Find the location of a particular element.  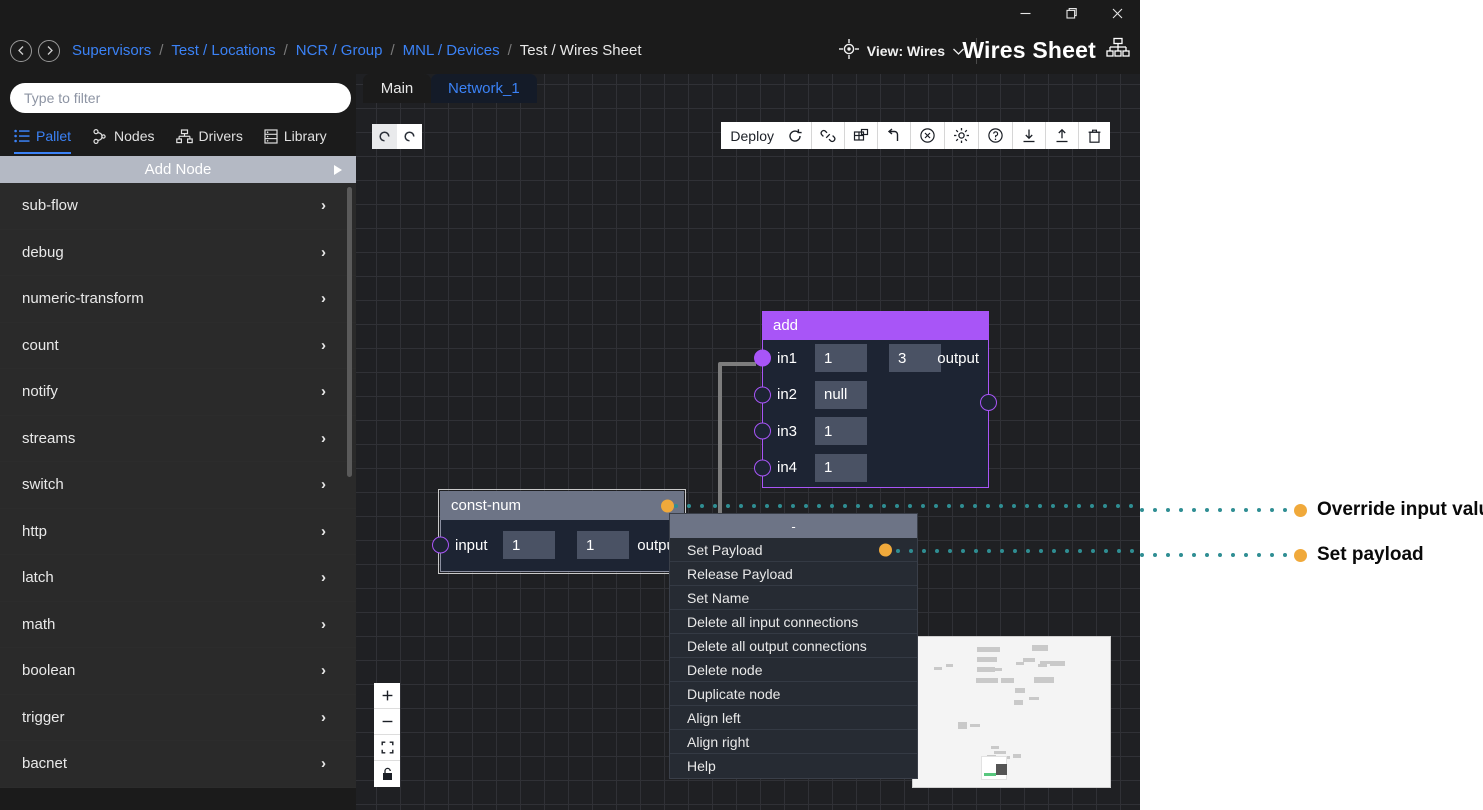

chevron-left-icon is located at coordinates (21, 50).